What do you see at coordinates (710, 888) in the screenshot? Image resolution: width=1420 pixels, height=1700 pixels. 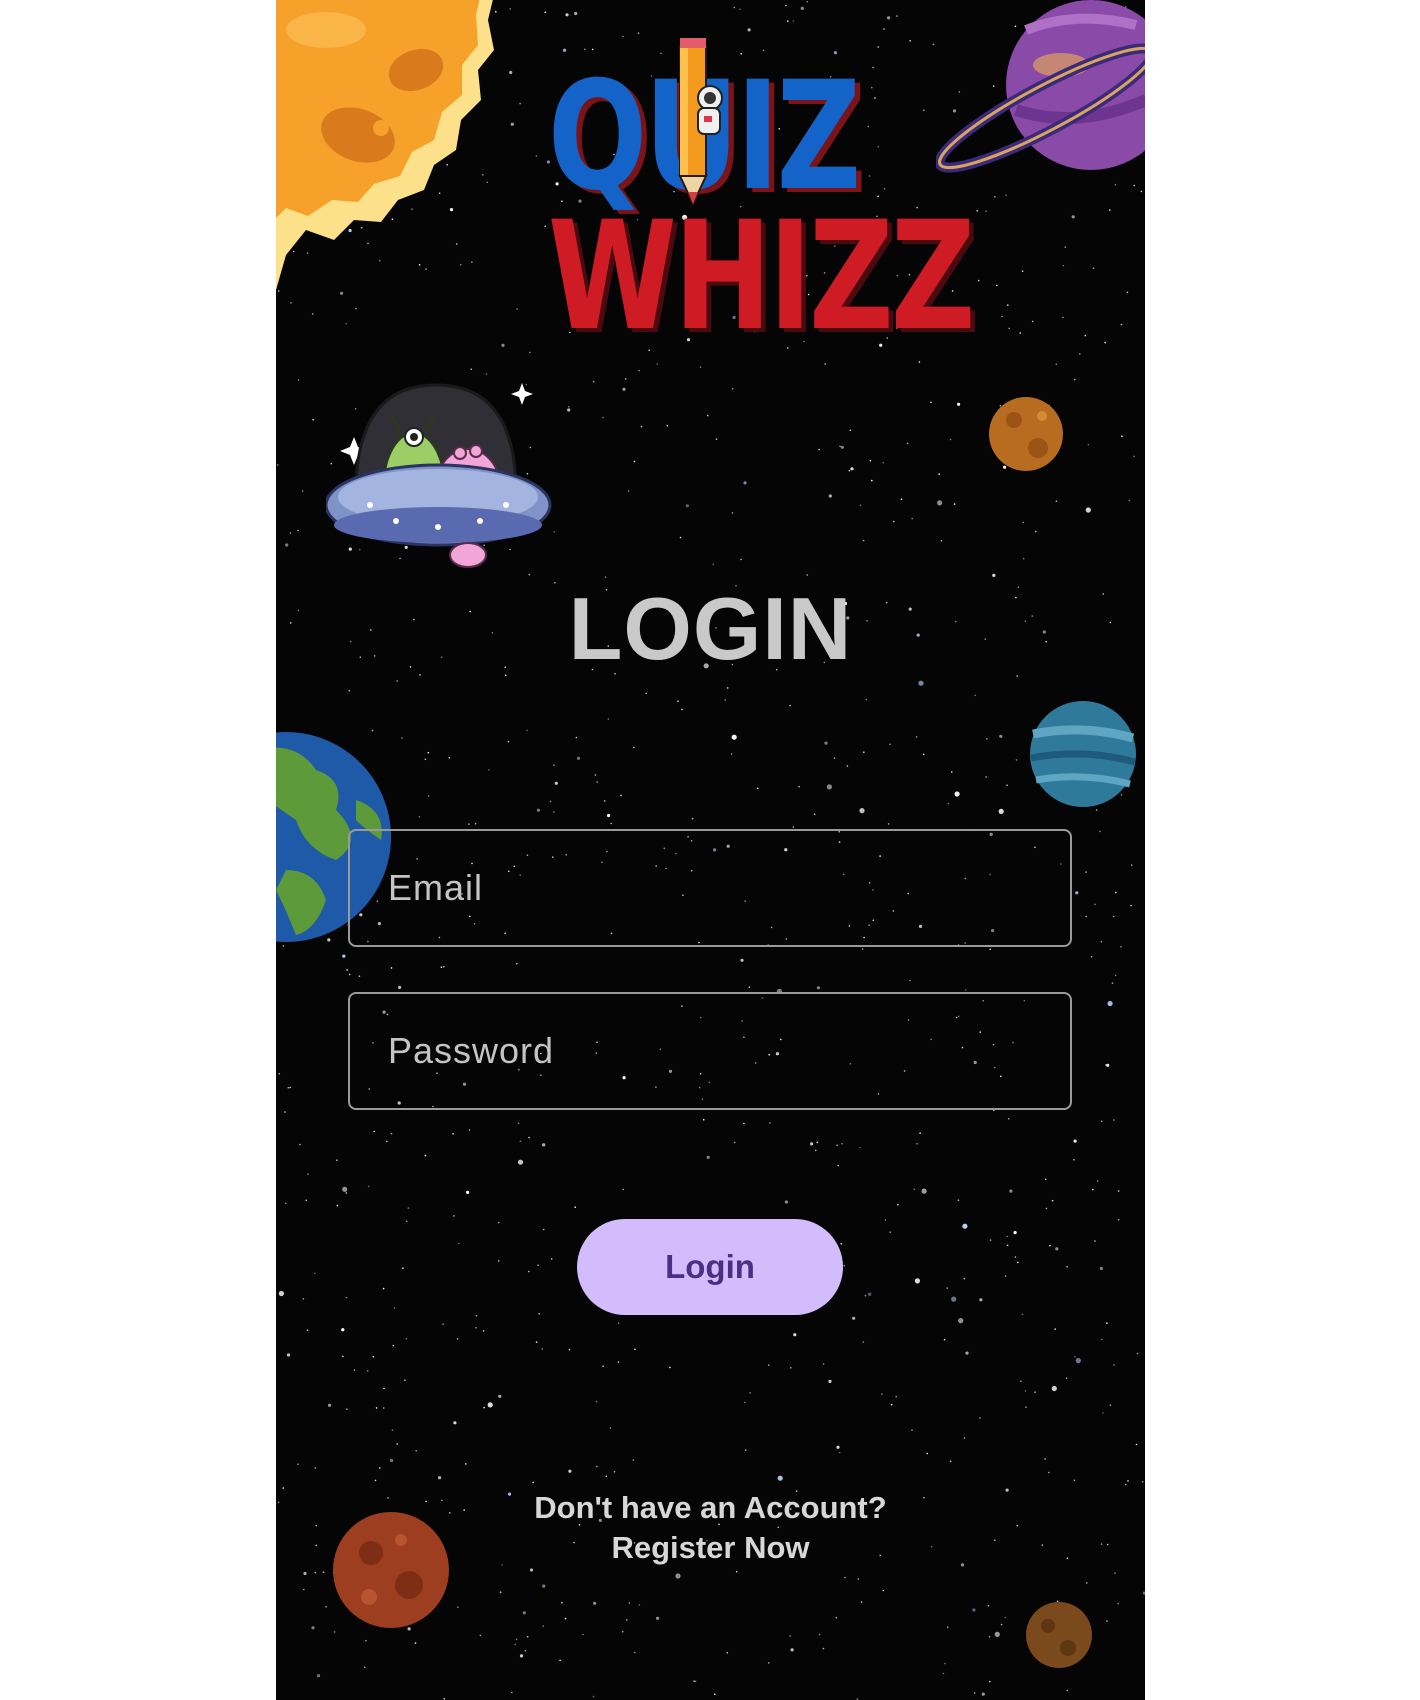 I see `email-field` at bounding box center [710, 888].